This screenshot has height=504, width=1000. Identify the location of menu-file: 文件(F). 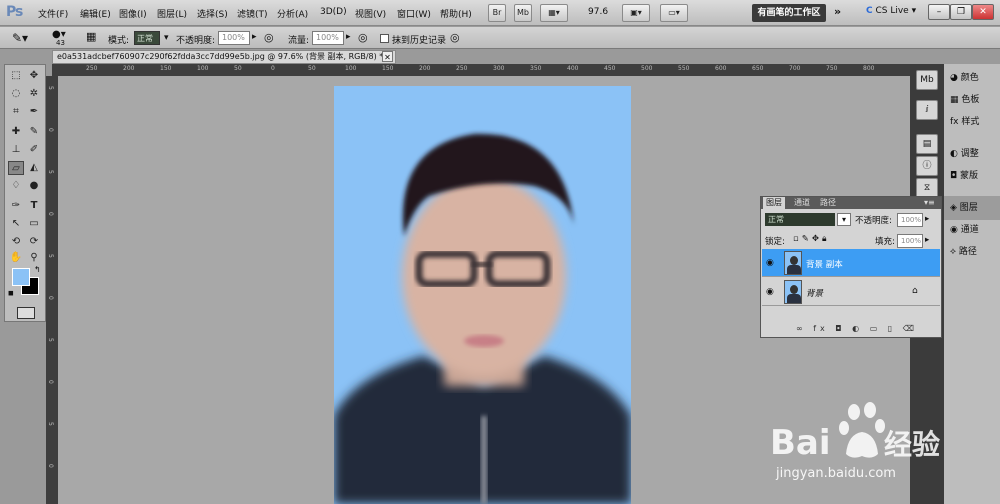
(53, 13).